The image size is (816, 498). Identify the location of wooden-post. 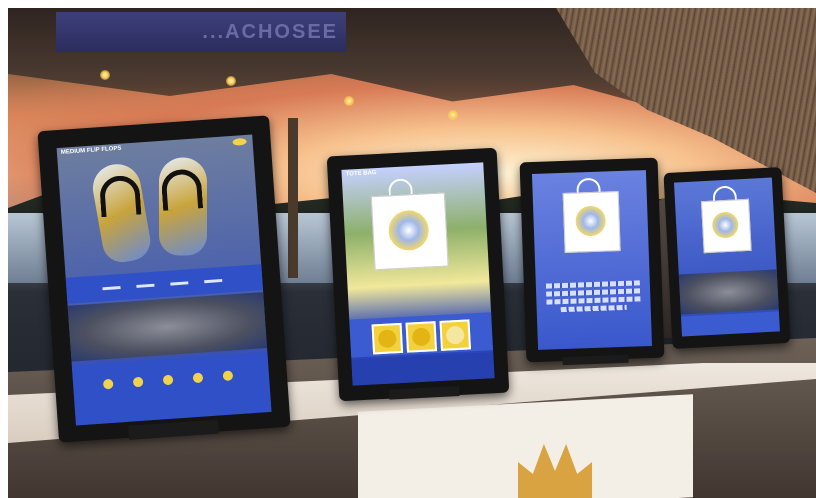
(293, 198).